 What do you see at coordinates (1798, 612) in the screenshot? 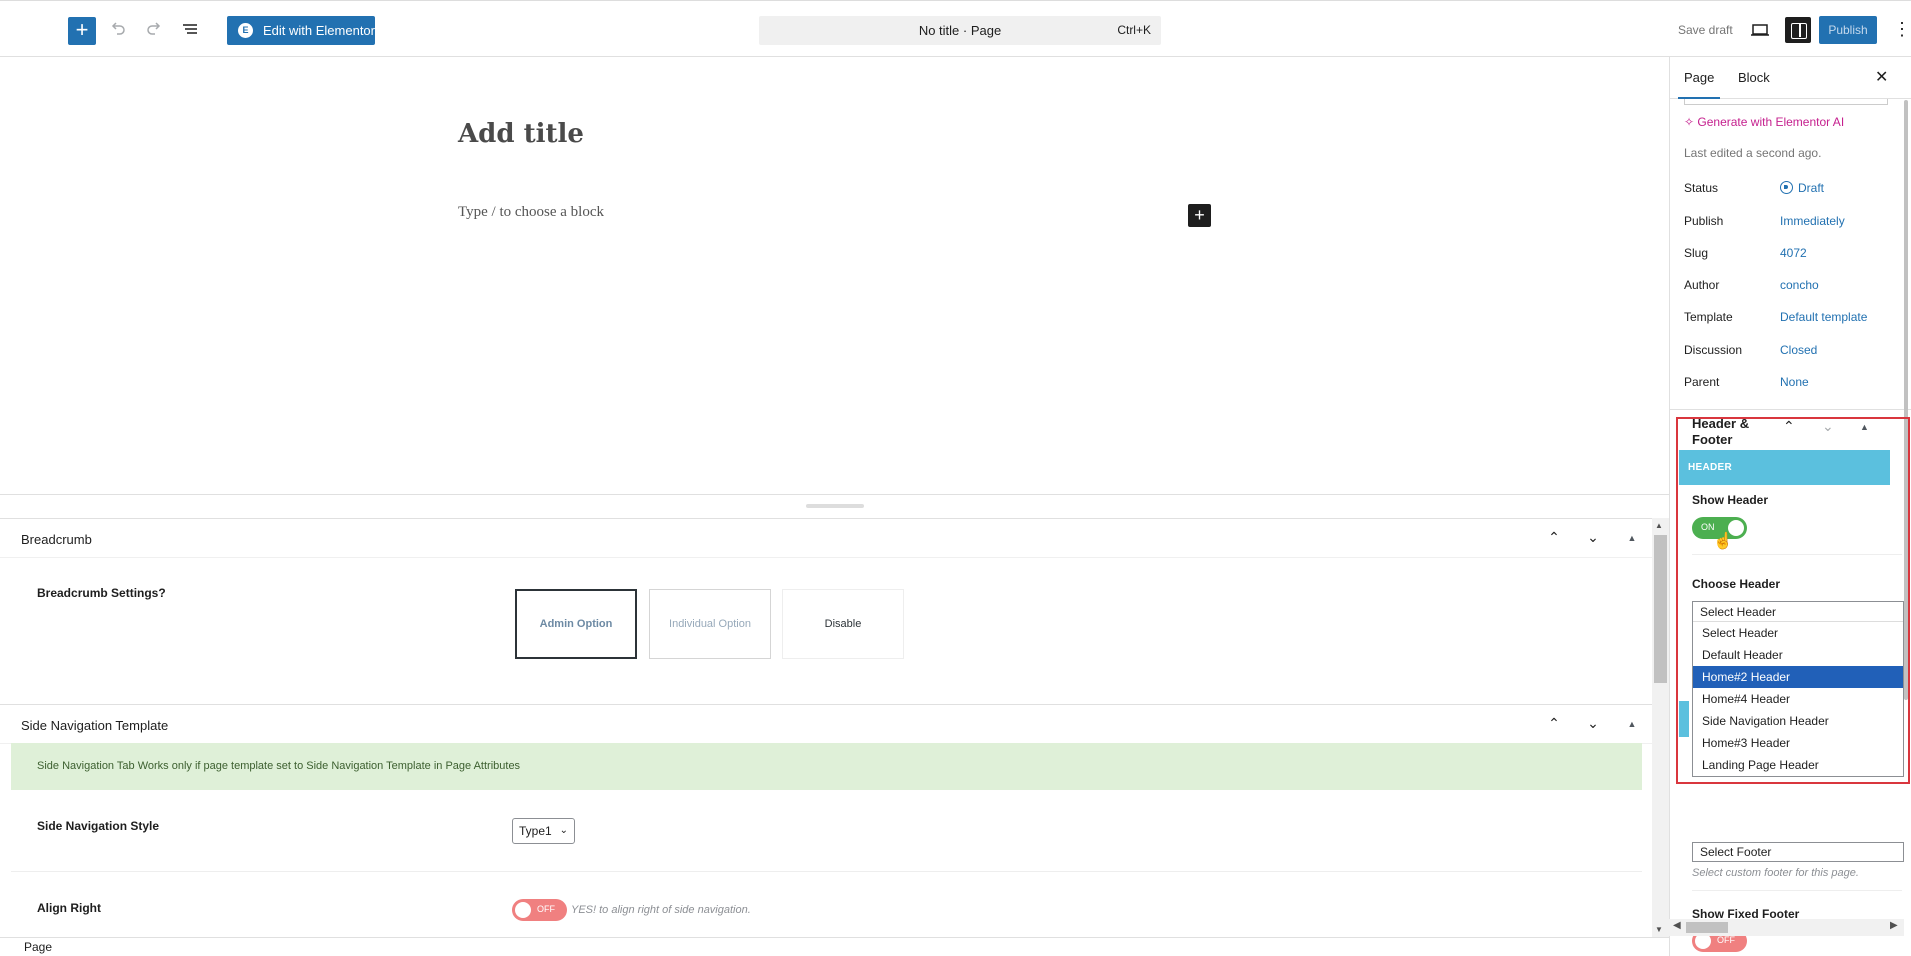
I see `select-current-value: Select Header` at bounding box center [1798, 612].